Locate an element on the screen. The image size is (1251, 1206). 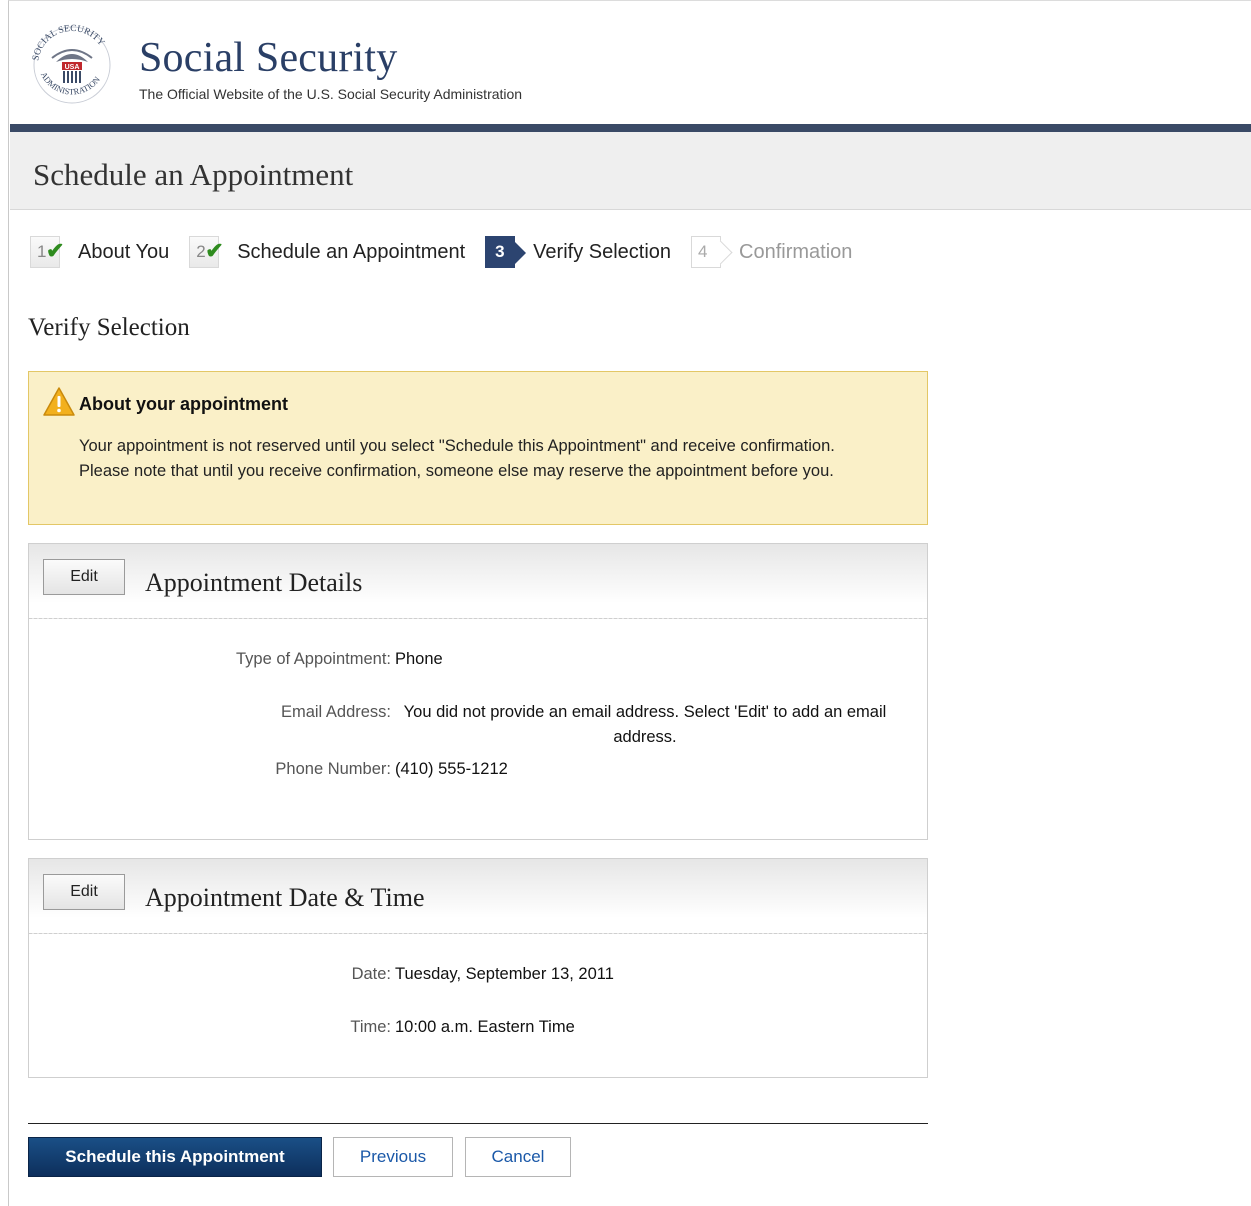
step-2-badge: 2 ✔ is located at coordinates (206, 252).